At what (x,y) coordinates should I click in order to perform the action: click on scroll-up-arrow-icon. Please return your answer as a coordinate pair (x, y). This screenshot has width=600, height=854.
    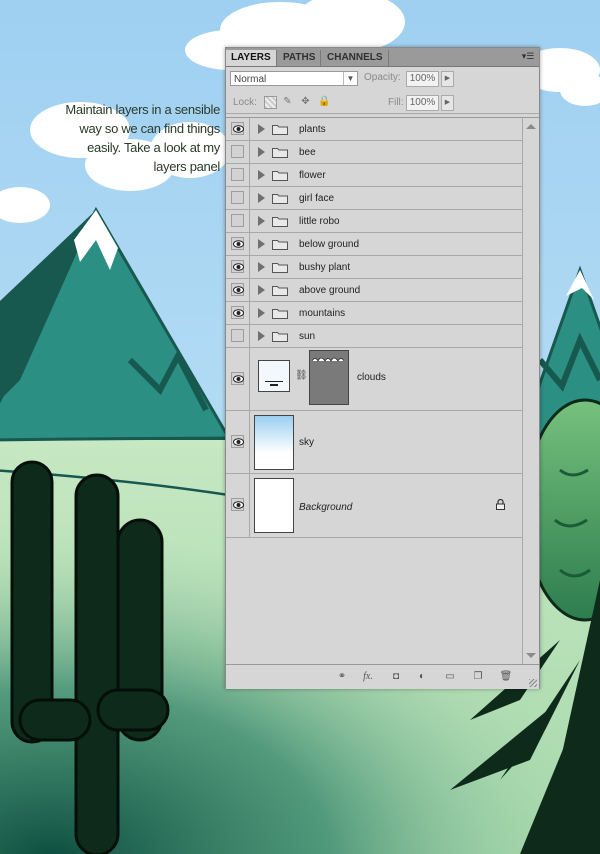
    Looking at the image, I should click on (531, 126).